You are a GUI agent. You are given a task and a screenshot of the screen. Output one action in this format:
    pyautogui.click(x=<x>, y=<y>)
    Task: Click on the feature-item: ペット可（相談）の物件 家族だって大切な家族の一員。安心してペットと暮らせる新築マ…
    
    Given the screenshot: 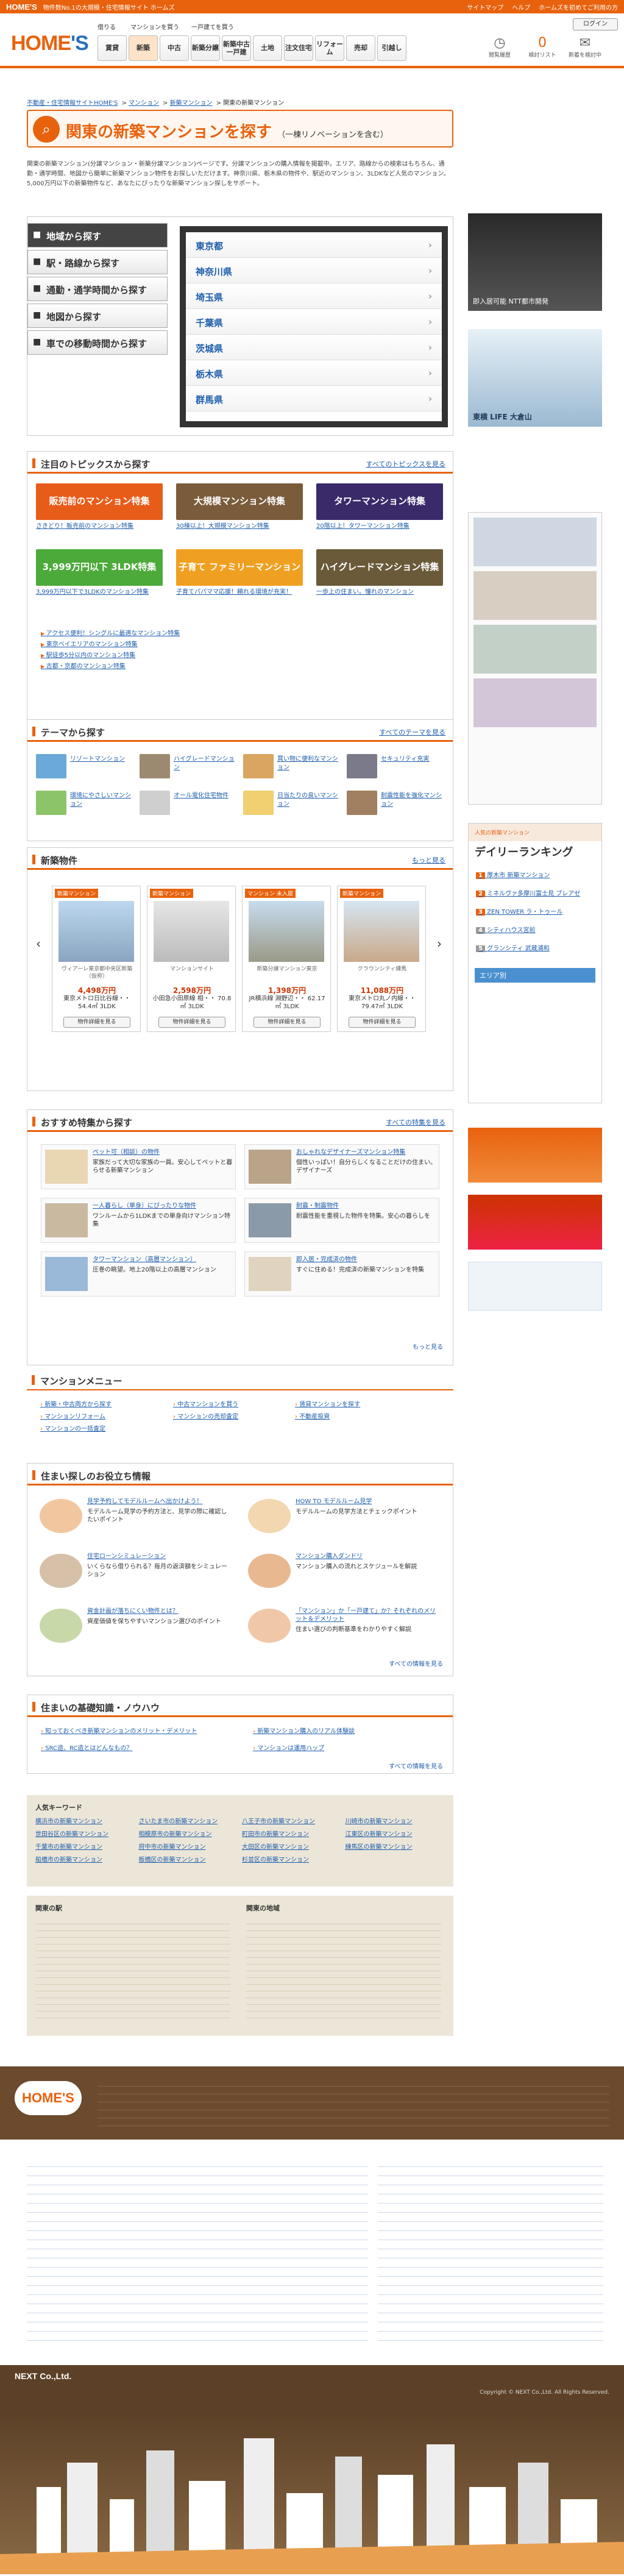 What is the action you would take?
    pyautogui.click(x=138, y=1166)
    